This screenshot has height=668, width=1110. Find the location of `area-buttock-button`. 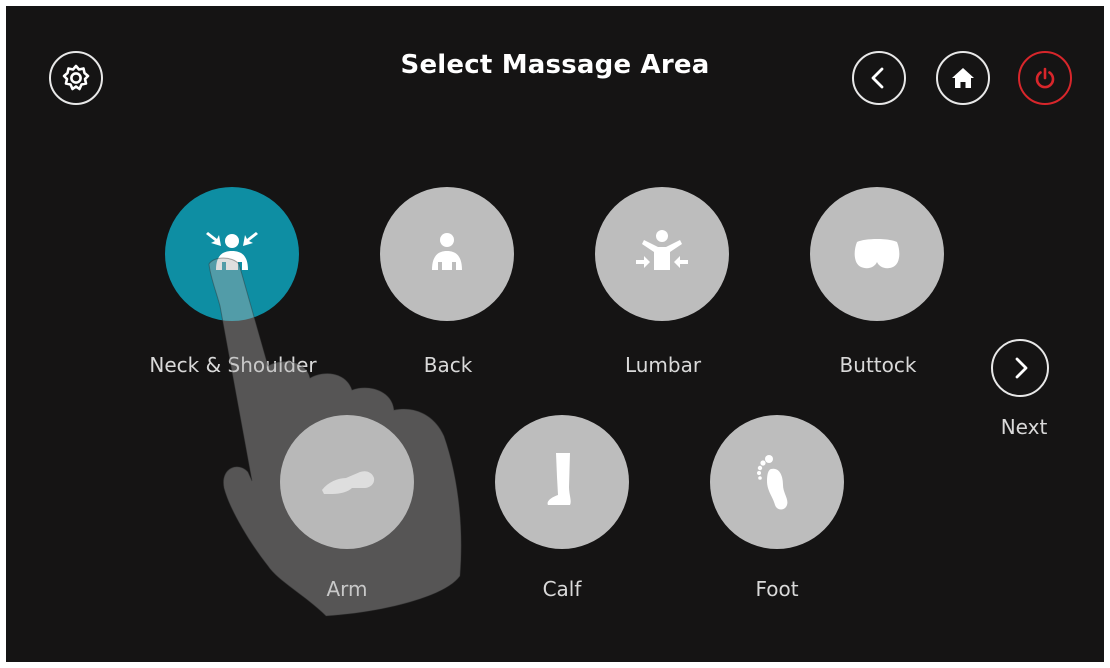

area-buttock-button is located at coordinates (877, 254).